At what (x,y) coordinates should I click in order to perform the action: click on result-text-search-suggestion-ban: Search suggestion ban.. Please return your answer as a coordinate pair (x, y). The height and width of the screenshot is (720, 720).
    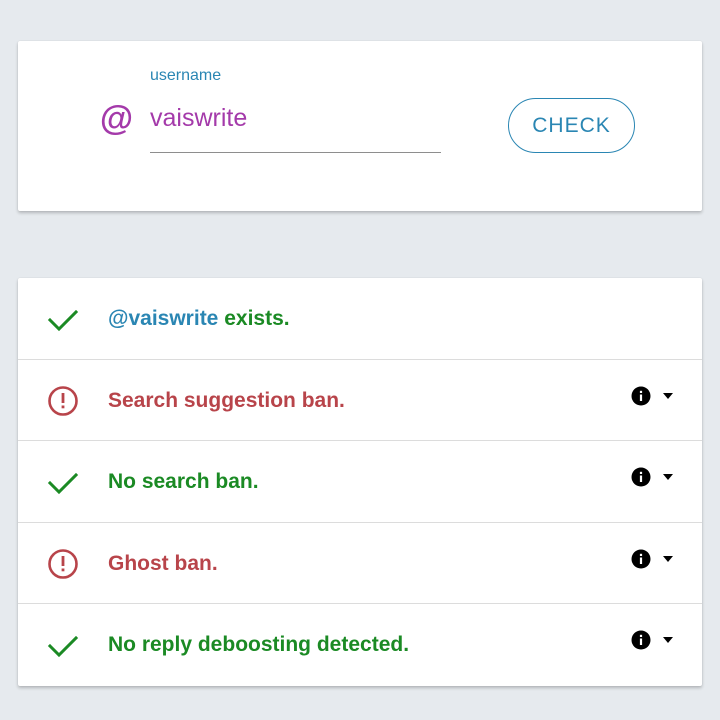
    Looking at the image, I should click on (226, 400).